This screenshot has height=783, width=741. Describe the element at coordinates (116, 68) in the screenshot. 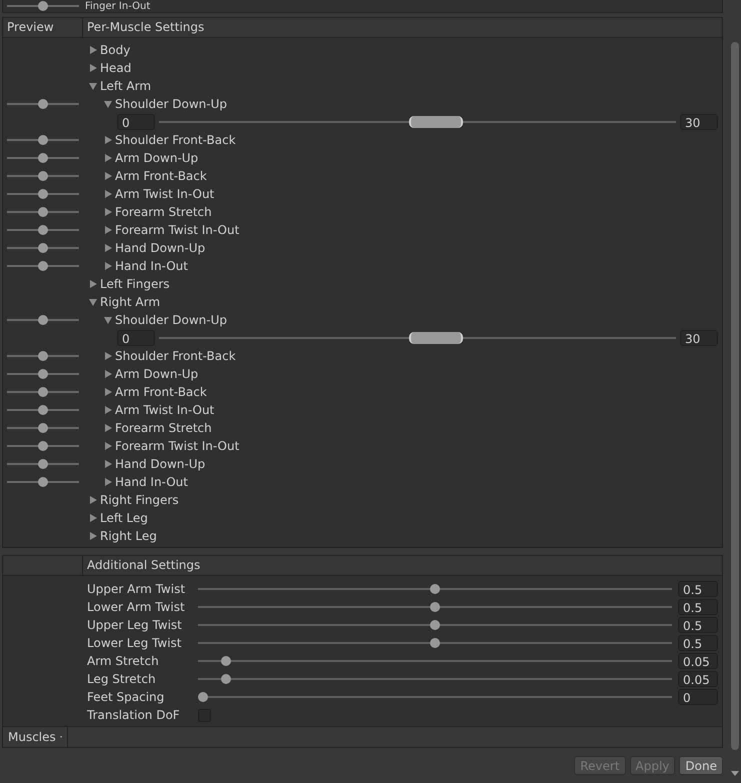

I see `tree-item: Head` at that location.